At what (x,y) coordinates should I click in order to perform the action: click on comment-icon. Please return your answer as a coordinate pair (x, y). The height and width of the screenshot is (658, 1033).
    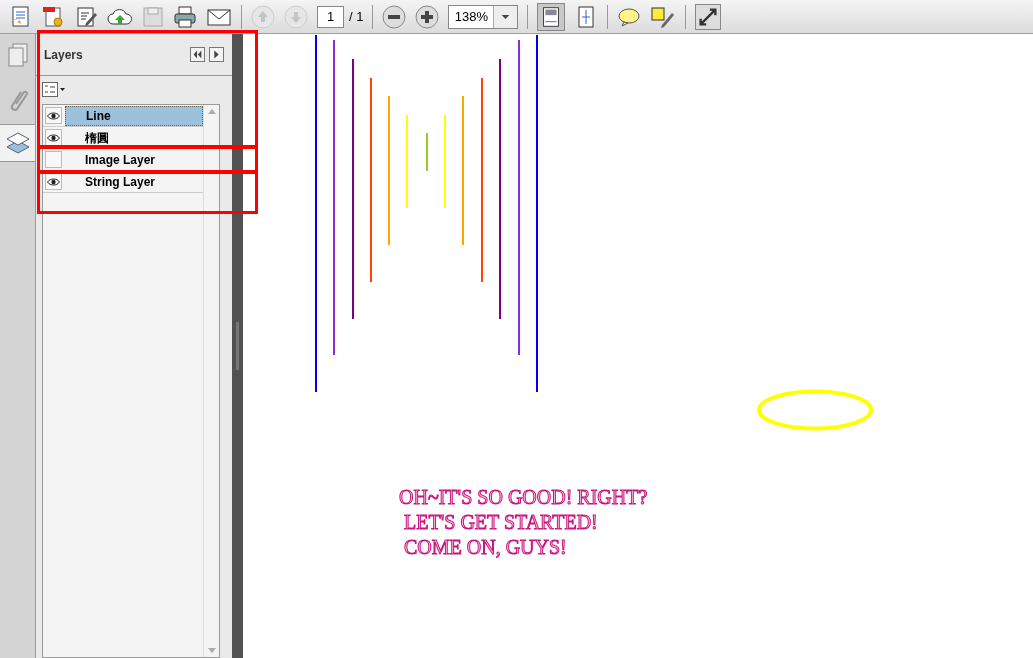
    Looking at the image, I should click on (629, 16).